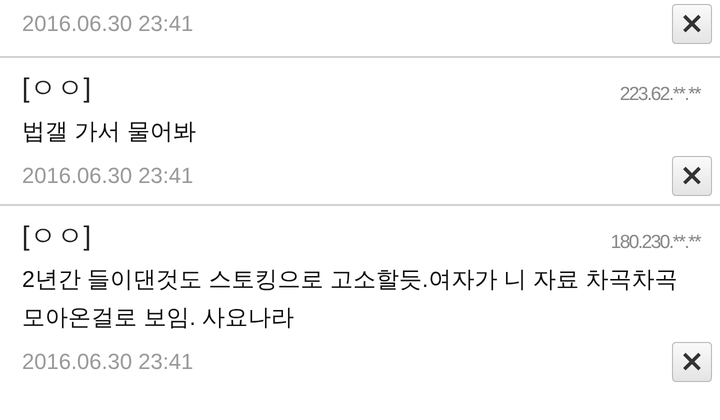 Image resolution: width=720 pixels, height=420 pixels. I want to click on ip-address: 223.62.**.**, so click(660, 95).